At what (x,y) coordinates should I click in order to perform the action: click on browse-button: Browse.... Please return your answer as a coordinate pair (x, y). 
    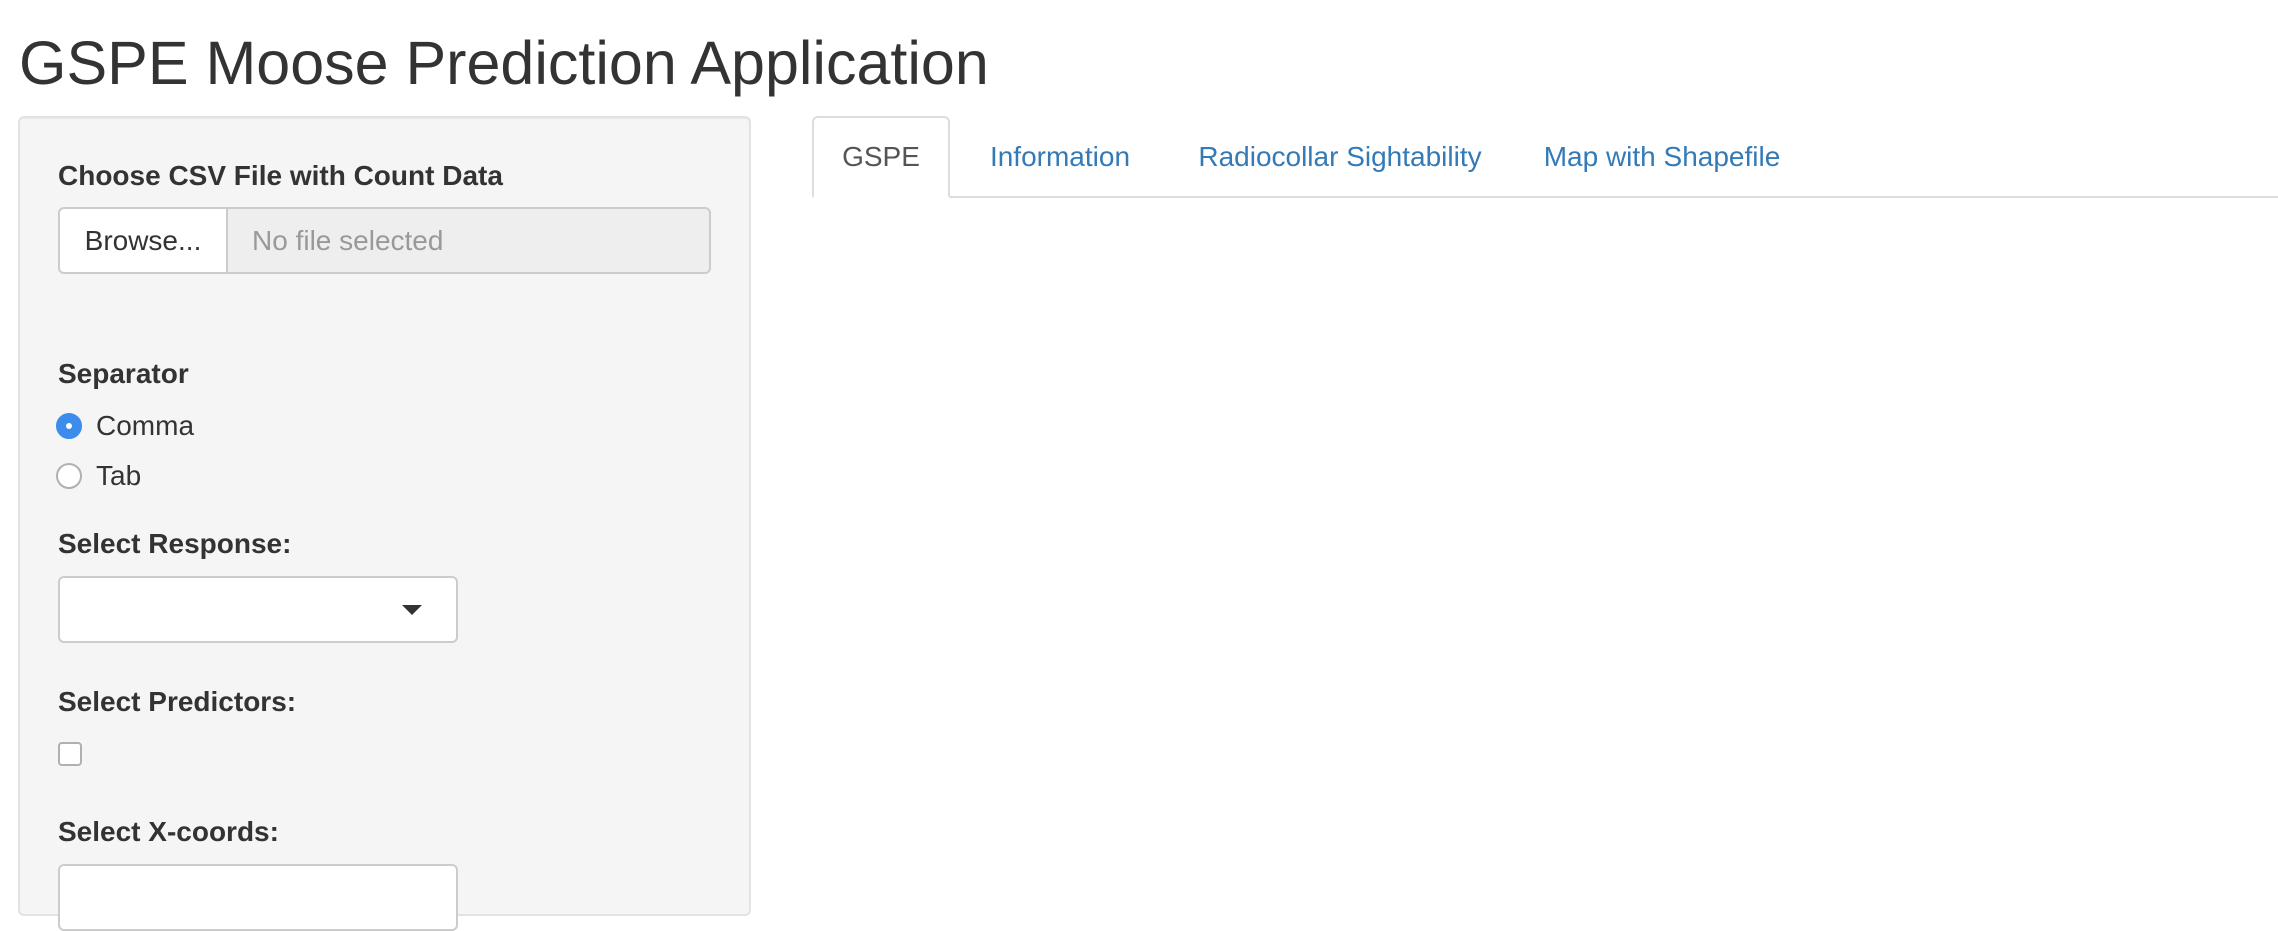
    Looking at the image, I should click on (143, 240).